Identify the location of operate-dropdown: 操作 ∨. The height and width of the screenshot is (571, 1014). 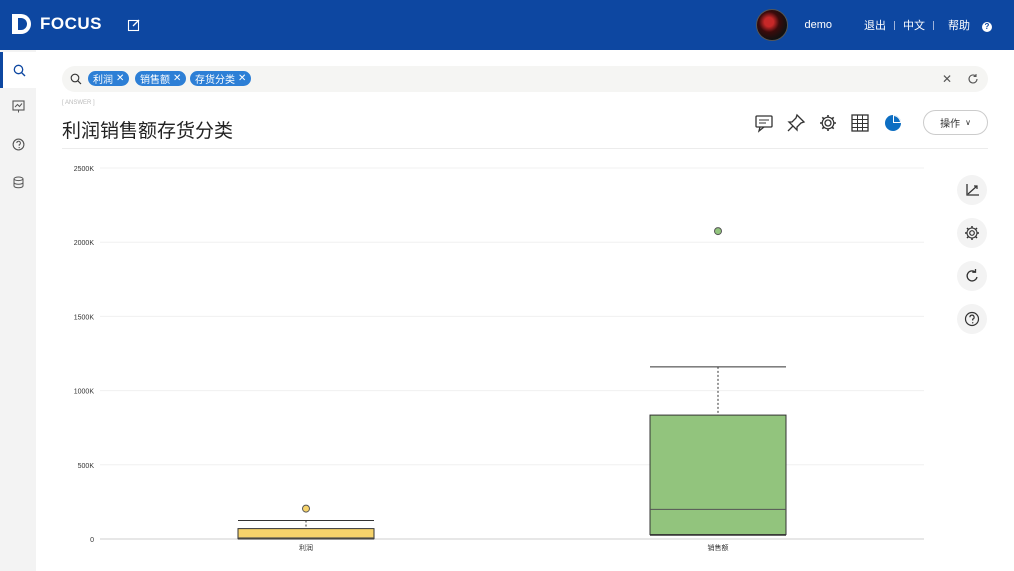
(955, 122).